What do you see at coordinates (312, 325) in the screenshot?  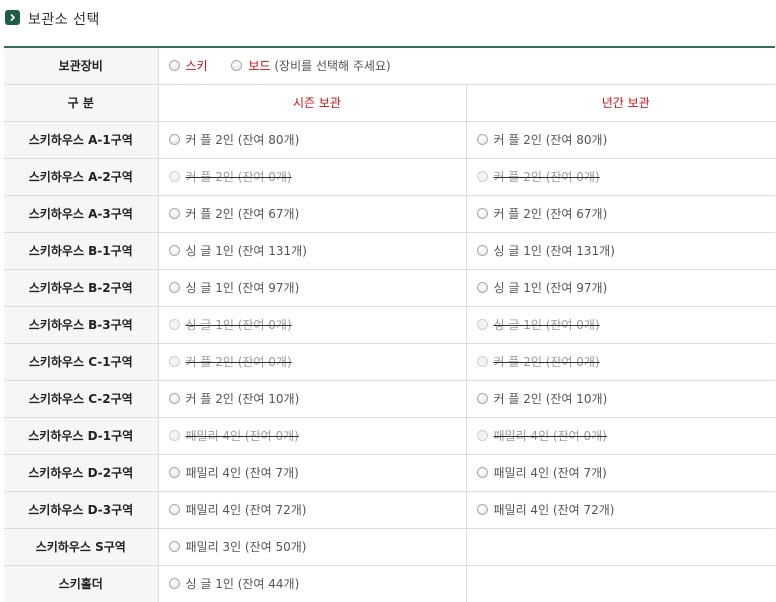 I see `season-option-cell: 싱 글 1인 (잔여 0개)` at bounding box center [312, 325].